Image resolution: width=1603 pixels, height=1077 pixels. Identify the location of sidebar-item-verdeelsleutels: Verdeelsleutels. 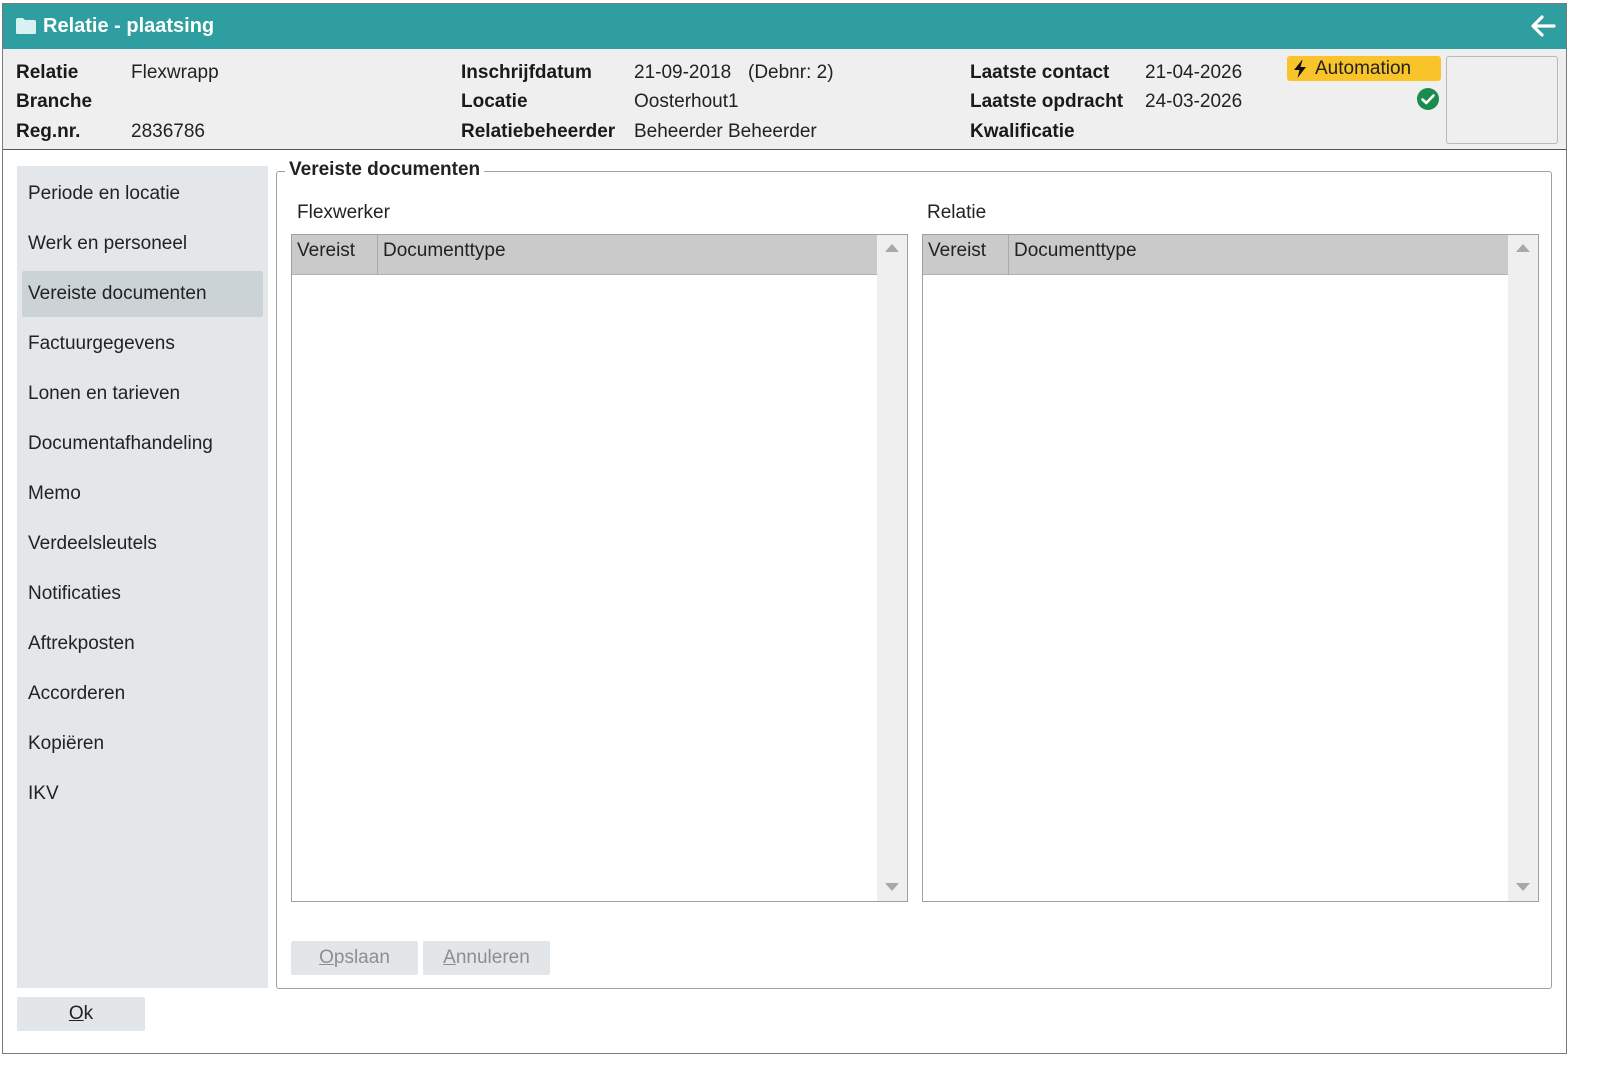
(142, 544).